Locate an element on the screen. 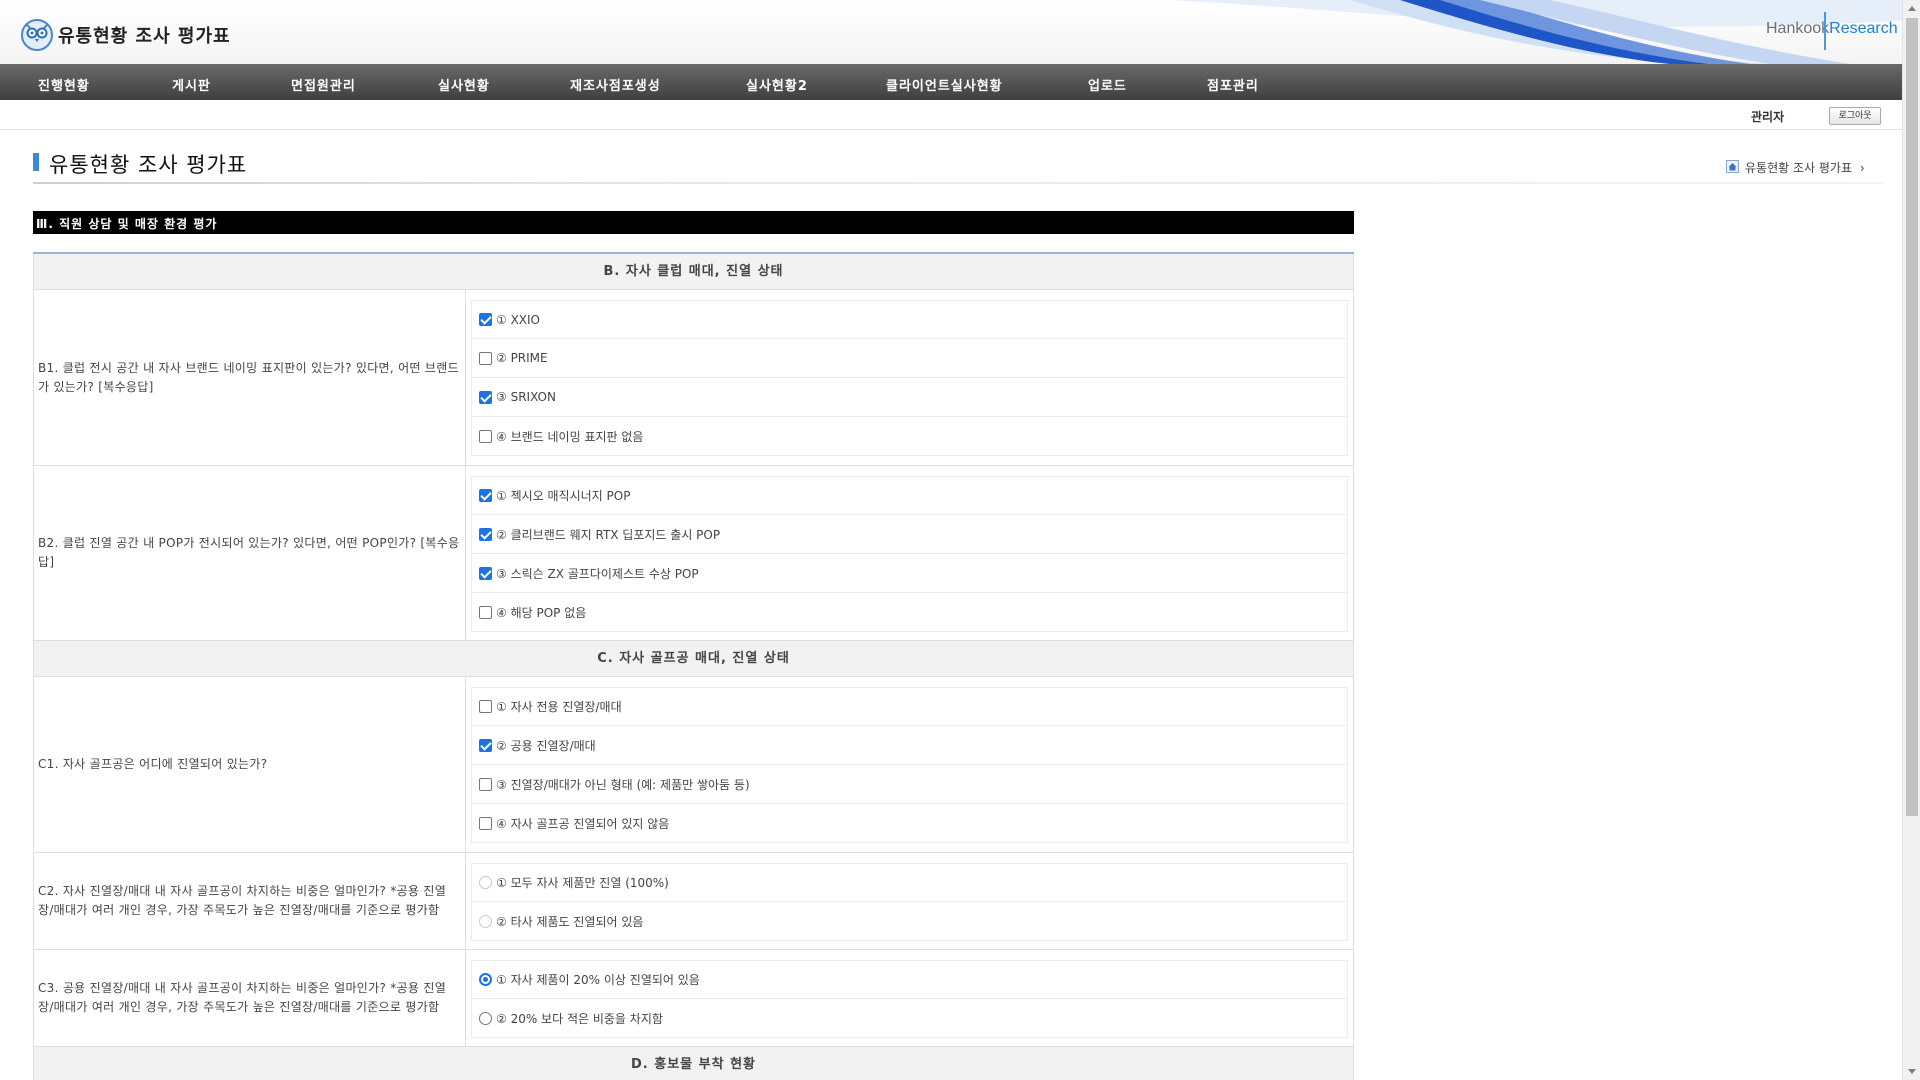  option-label: ② 공용 진열장/매대 is located at coordinates (546, 745).